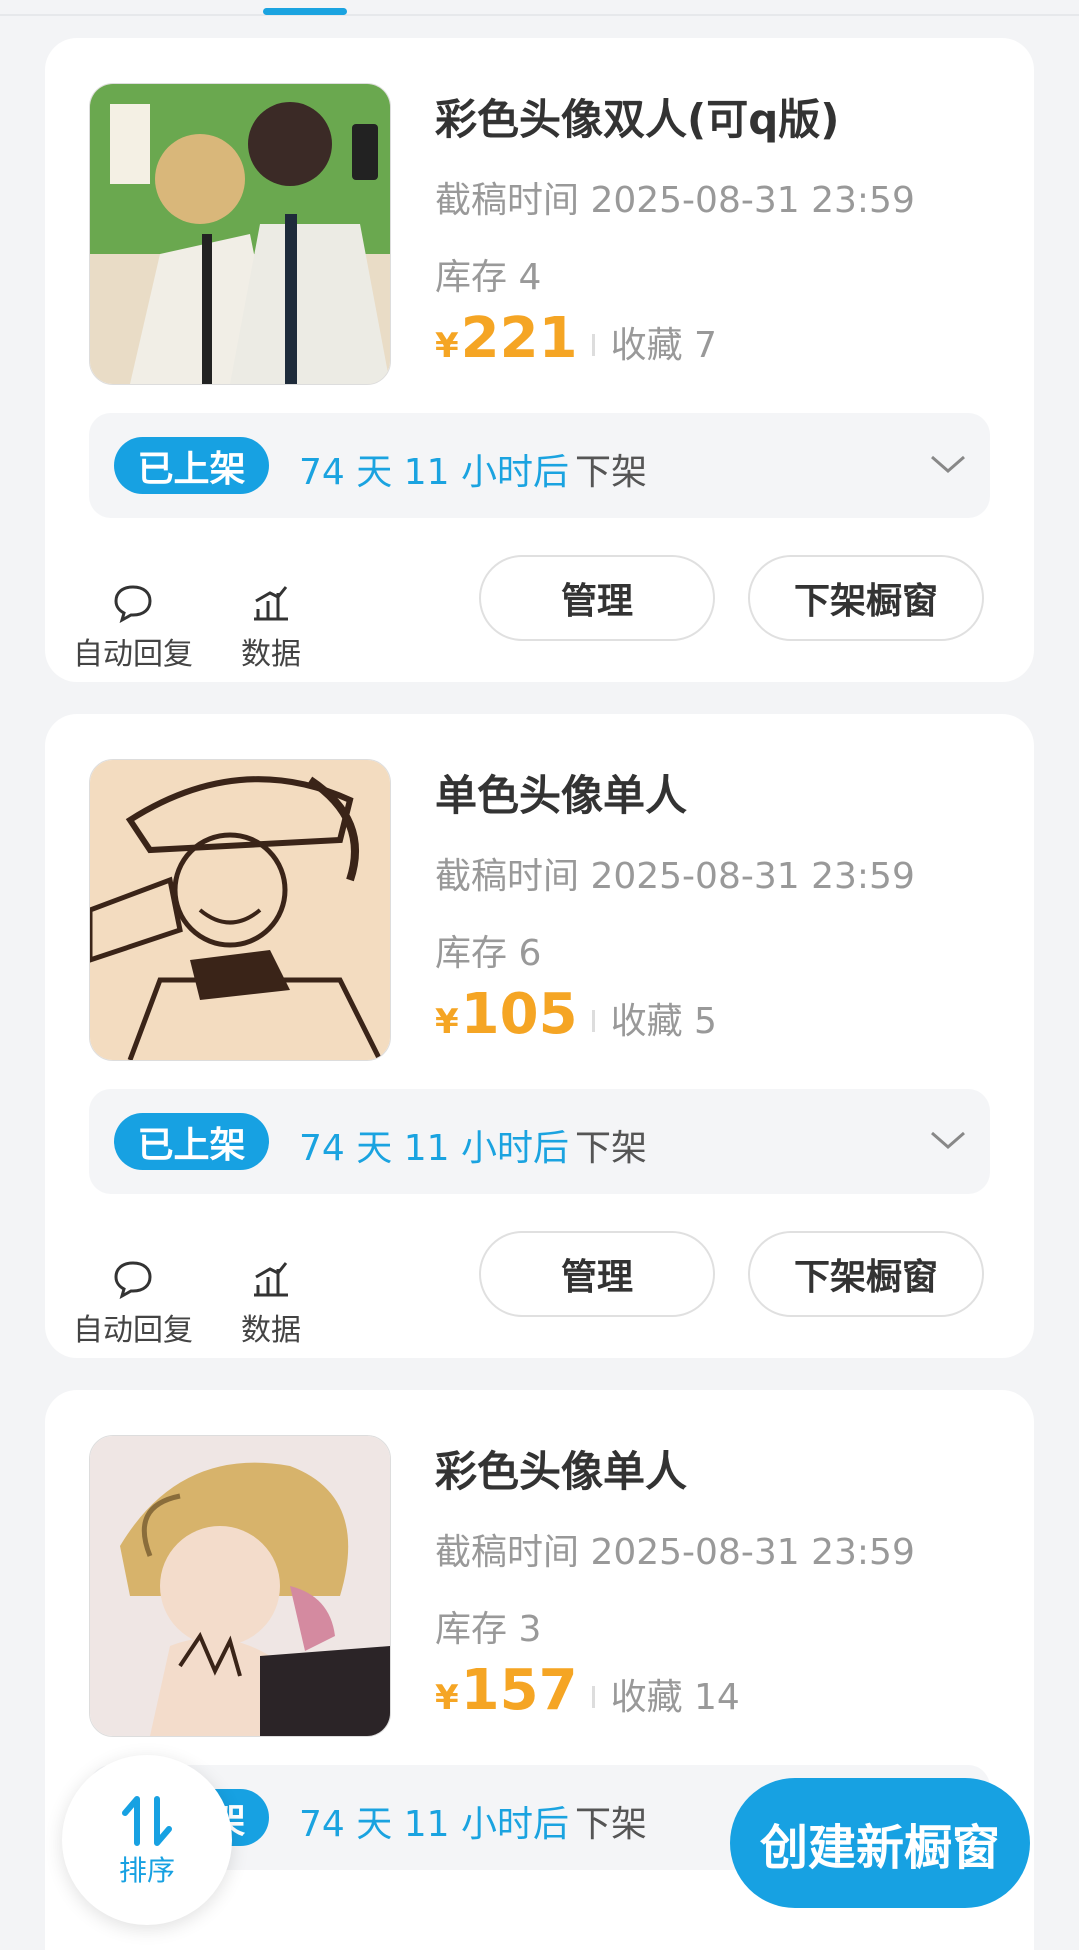 The width and height of the screenshot is (1079, 1950). Describe the element at coordinates (561, 1471) in the screenshot. I see `listing-title: 彩色头像单人` at that location.